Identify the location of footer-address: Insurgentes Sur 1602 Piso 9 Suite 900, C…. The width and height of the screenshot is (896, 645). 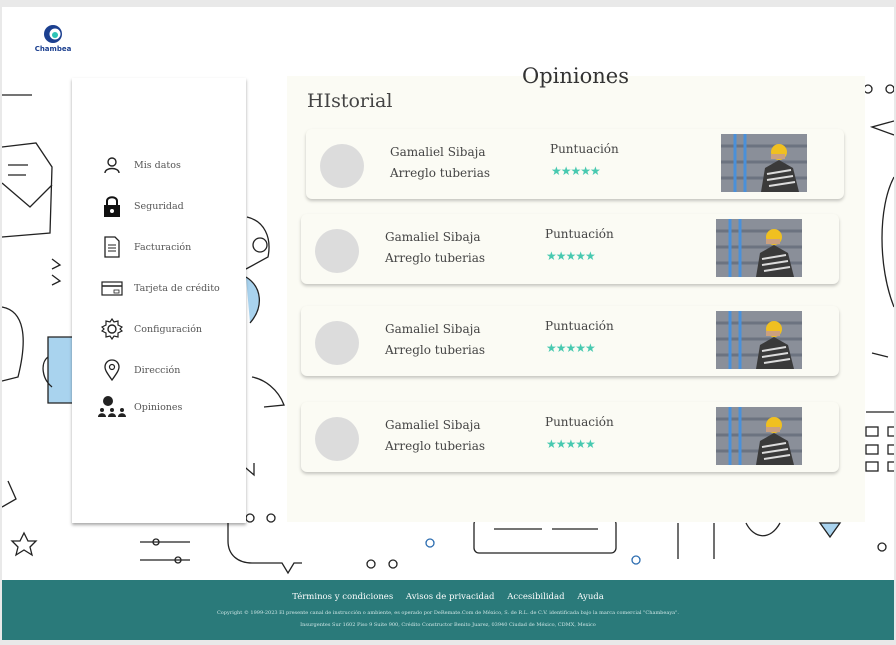
(448, 625).